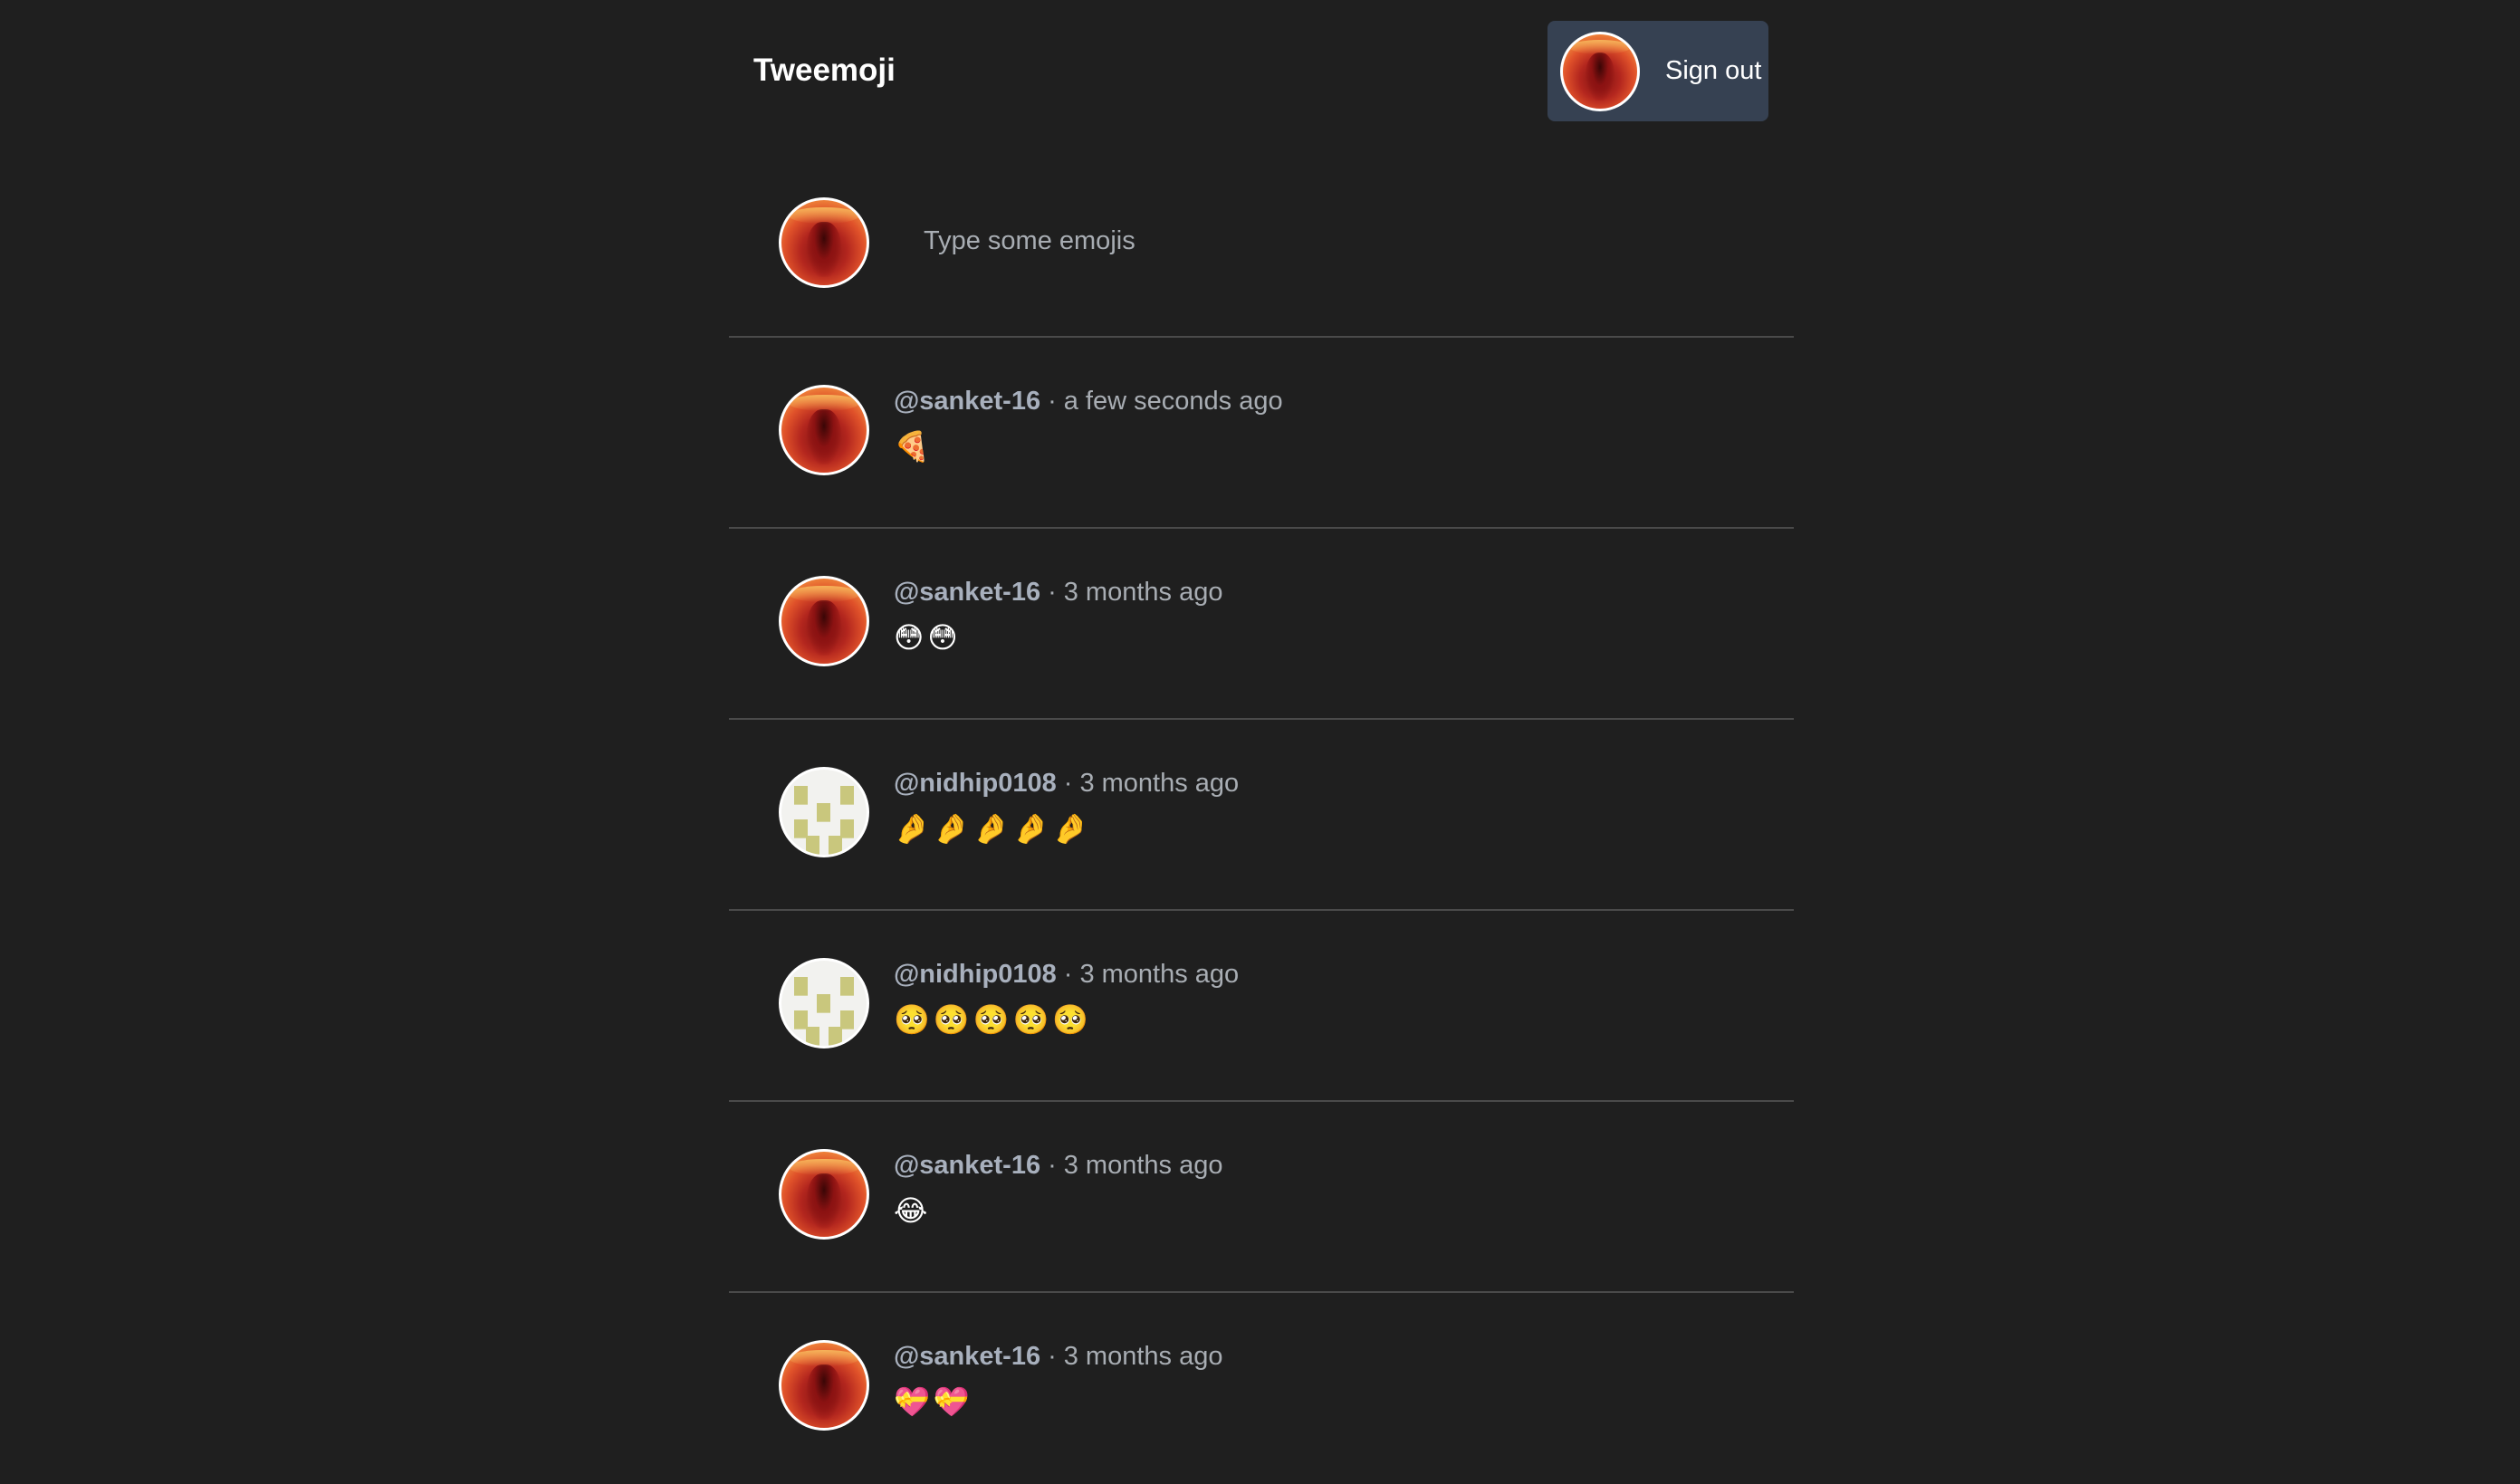 The image size is (2520, 1484). Describe the element at coordinates (993, 828) in the screenshot. I see `post-content: 🤌🤌🤌🤌🤌` at that location.